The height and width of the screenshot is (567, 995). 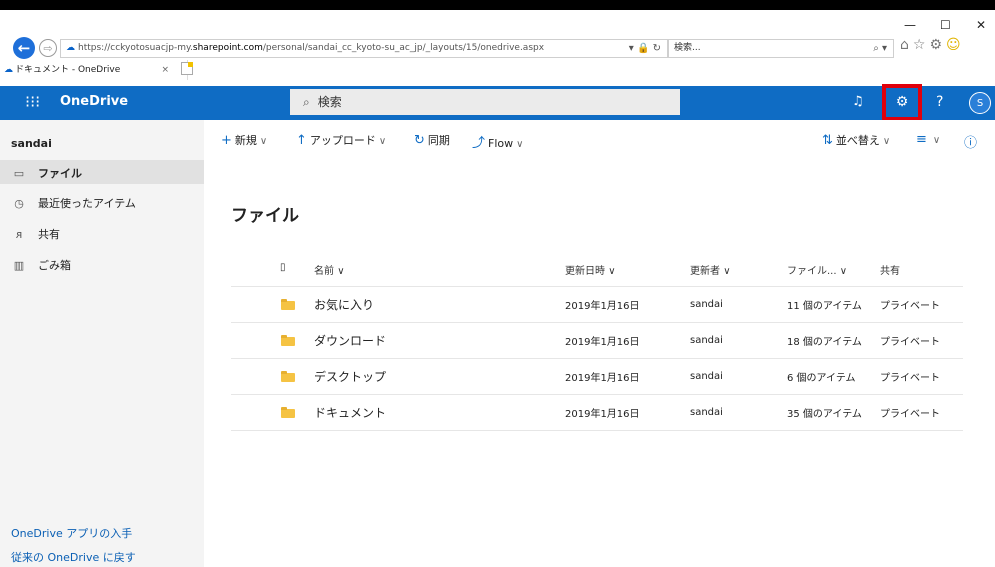 What do you see at coordinates (921, 139) in the screenshot?
I see `list-view-icon: ≡` at bounding box center [921, 139].